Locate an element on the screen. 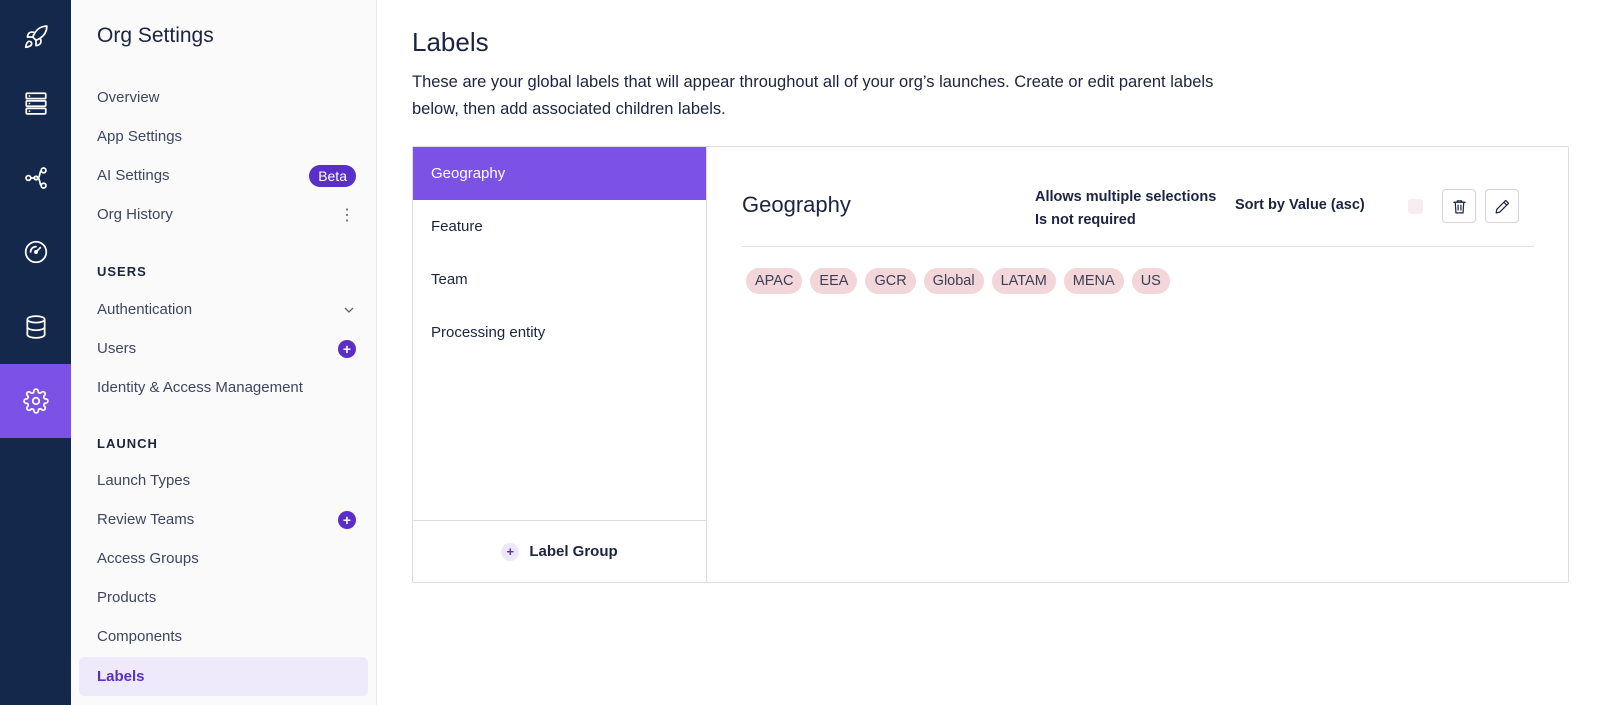  section-launch: LAUNCH is located at coordinates (127, 443).